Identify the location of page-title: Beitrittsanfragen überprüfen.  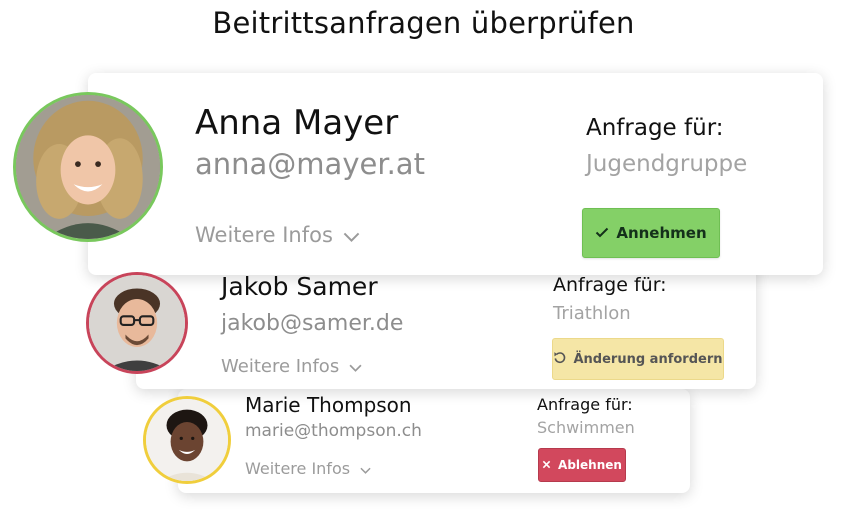
(423, 23).